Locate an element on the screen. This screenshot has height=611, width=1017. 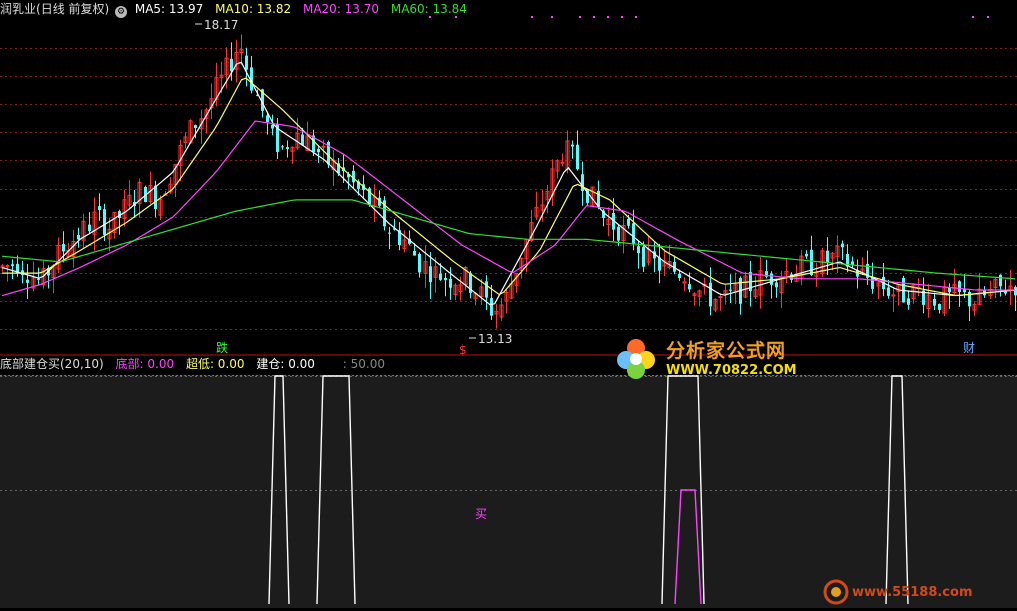
swirl-logo-icon is located at coordinates (836, 592).